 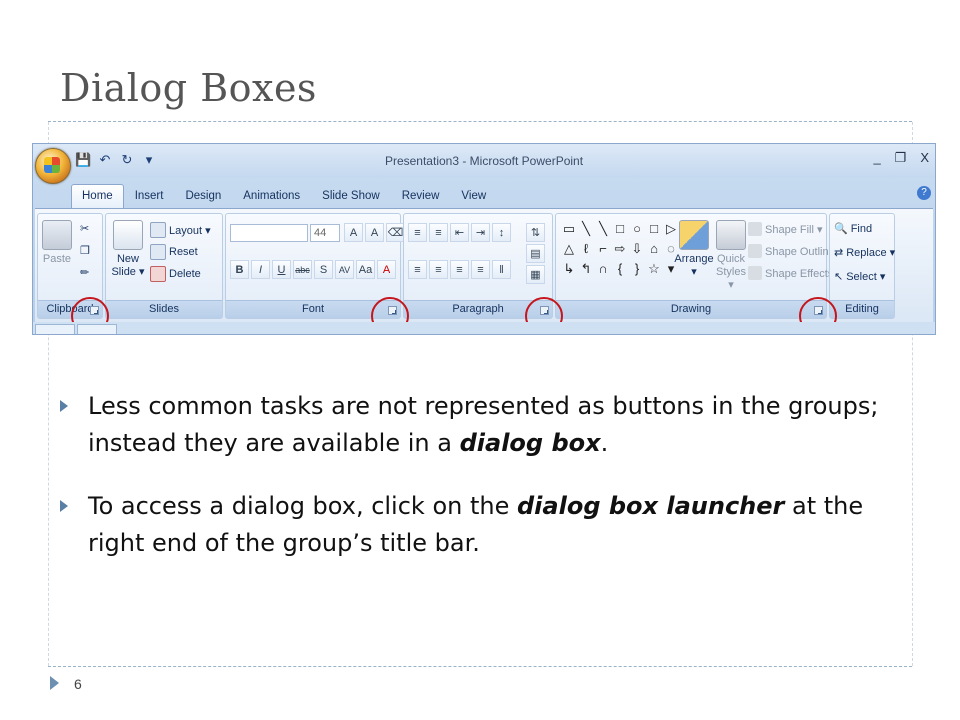 What do you see at coordinates (271, 199) in the screenshot?
I see `tab-animations: Animations` at bounding box center [271, 199].